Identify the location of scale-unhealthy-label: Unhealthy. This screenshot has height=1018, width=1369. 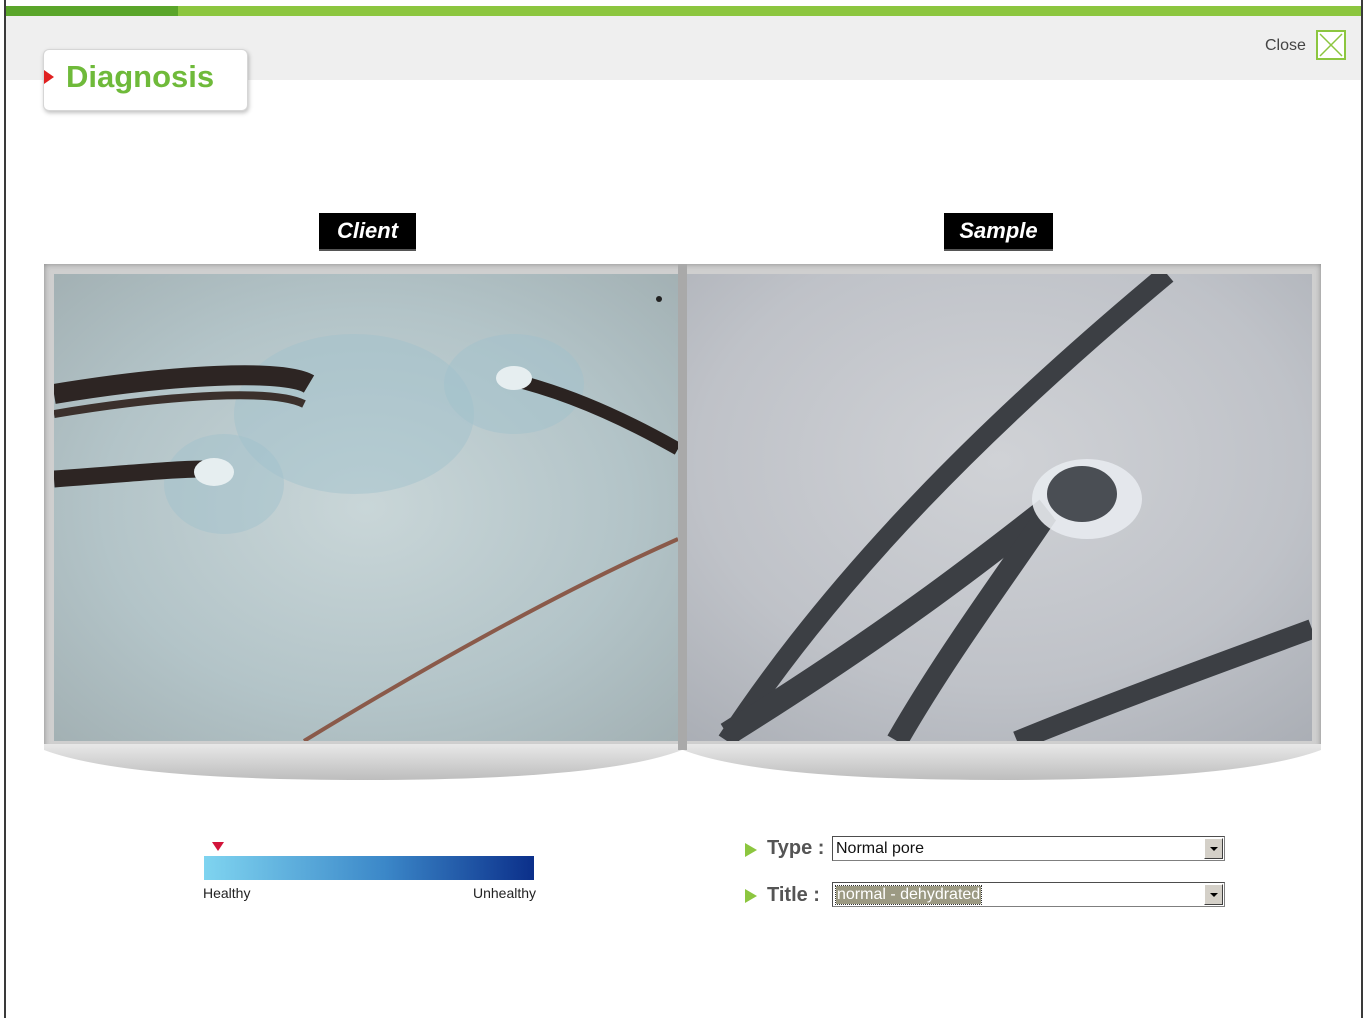
(505, 893).